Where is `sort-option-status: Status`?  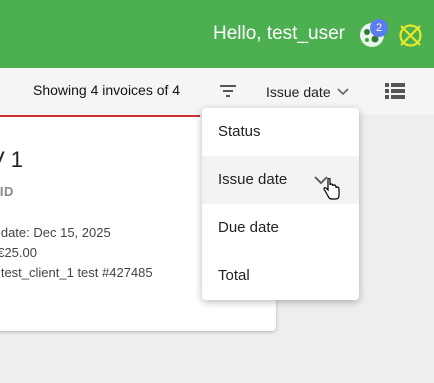 sort-option-status: Status is located at coordinates (280, 132).